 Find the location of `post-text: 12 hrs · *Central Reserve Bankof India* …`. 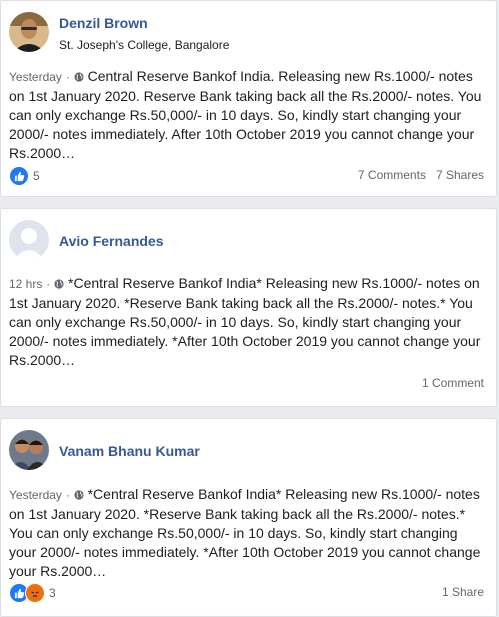

post-text: 12 hrs · *Central Reserve Bankof India* … is located at coordinates (247, 322).